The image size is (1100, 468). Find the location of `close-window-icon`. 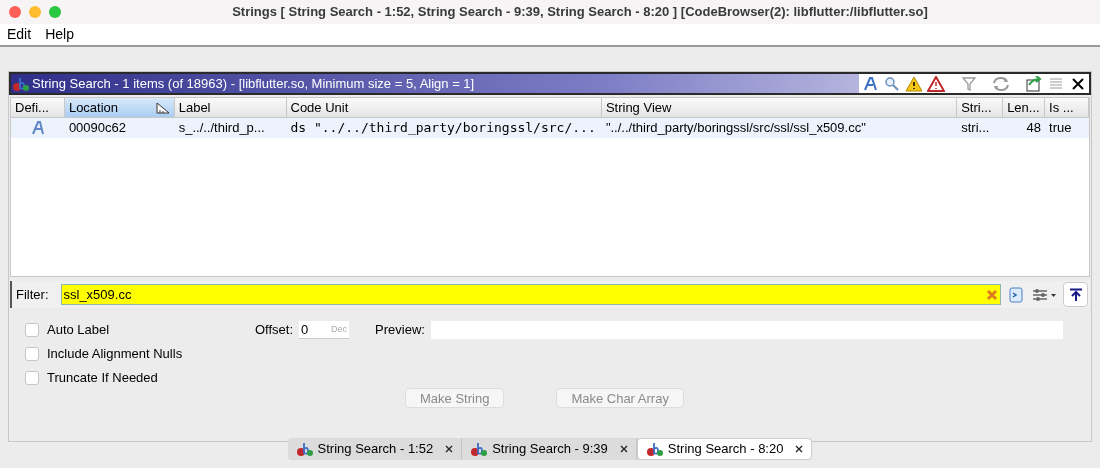

close-window-icon is located at coordinates (15, 12).